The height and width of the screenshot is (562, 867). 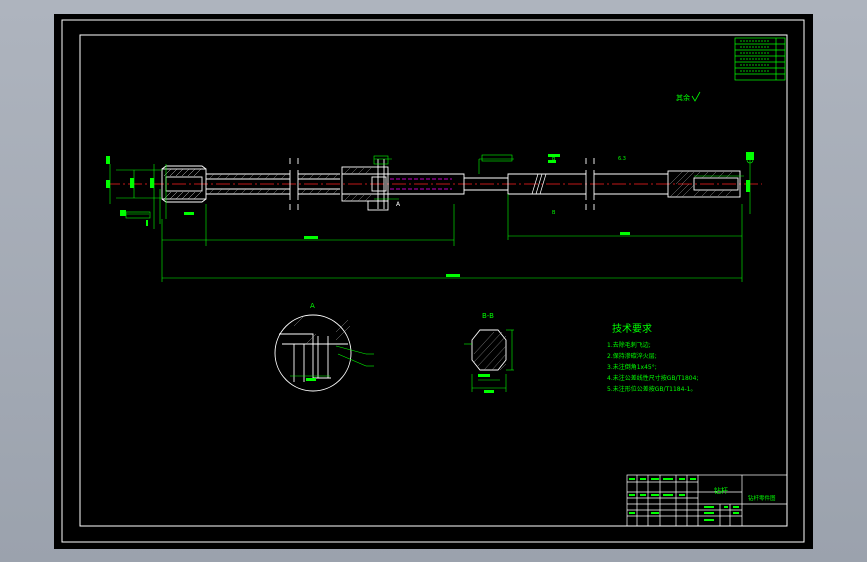 I want to click on tolerance-frame-right, so click(x=497, y=158).